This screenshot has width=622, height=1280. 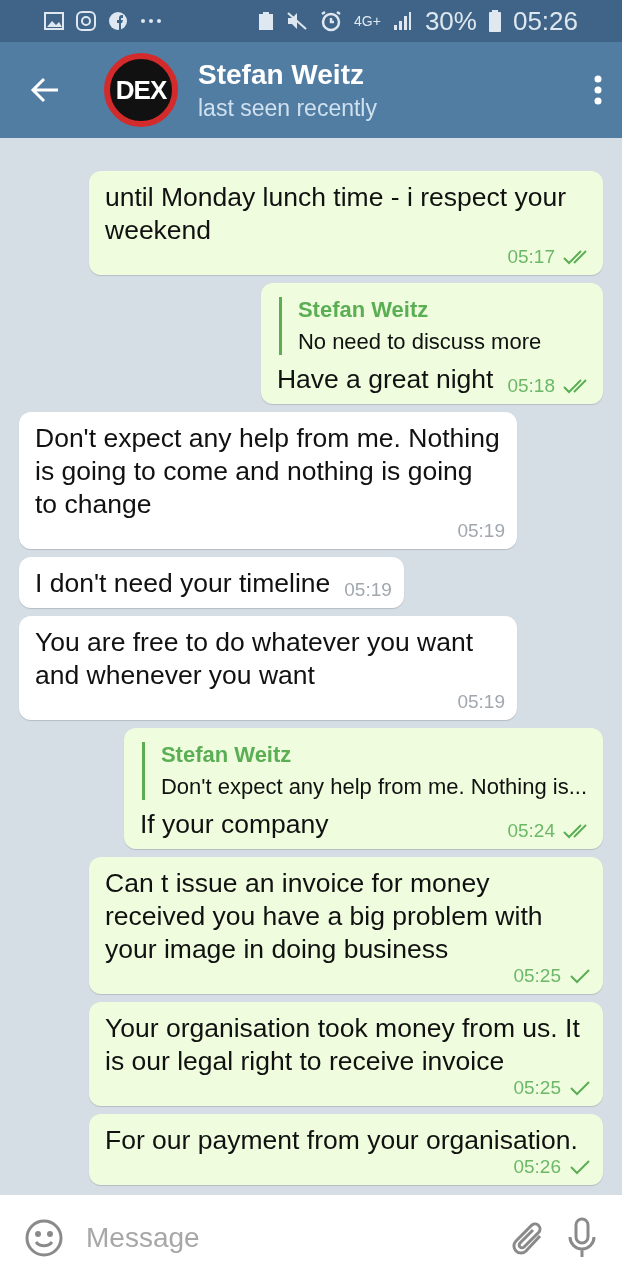 What do you see at coordinates (531, 257) in the screenshot?
I see `message-time: 05:17` at bounding box center [531, 257].